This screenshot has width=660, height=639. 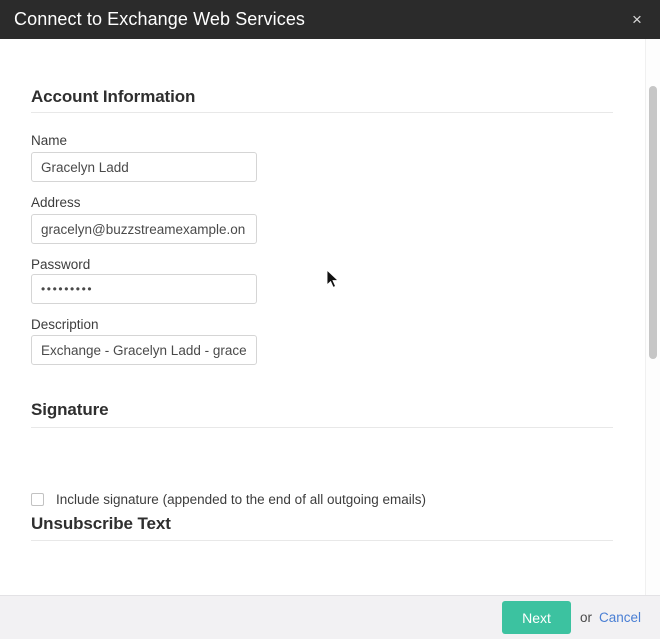 What do you see at coordinates (322, 112) in the screenshot?
I see `section-divider-account` at bounding box center [322, 112].